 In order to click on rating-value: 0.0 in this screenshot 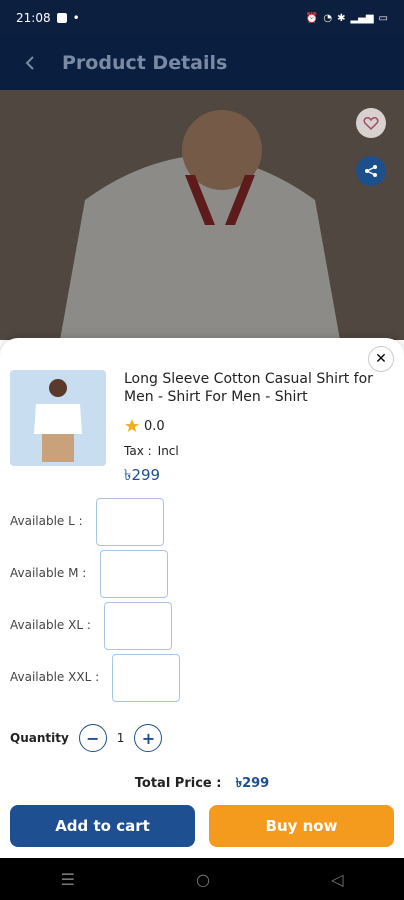, I will do `click(154, 426)`.